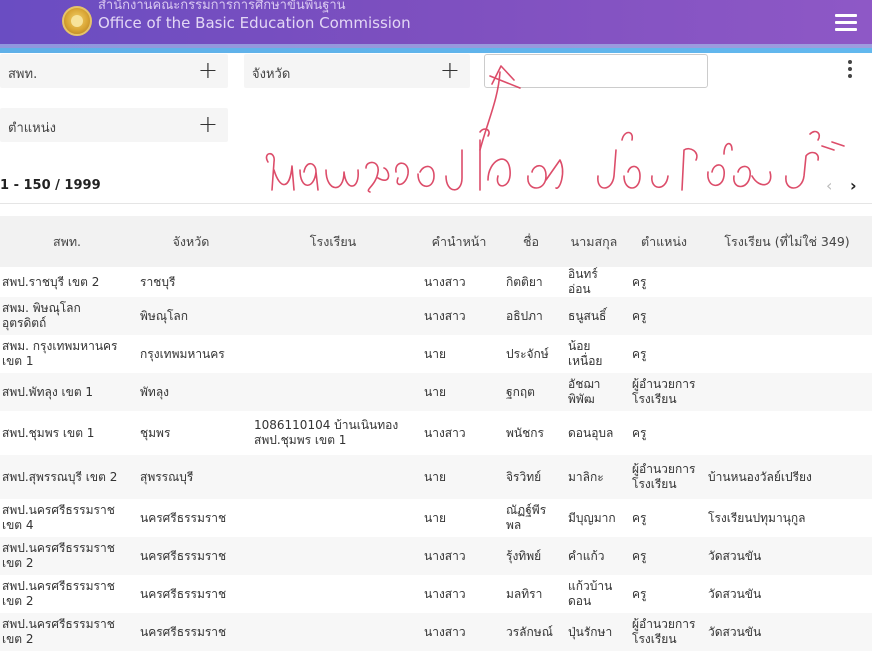  What do you see at coordinates (191, 316) in the screenshot?
I see `cell-province: พิษณุโลก` at bounding box center [191, 316].